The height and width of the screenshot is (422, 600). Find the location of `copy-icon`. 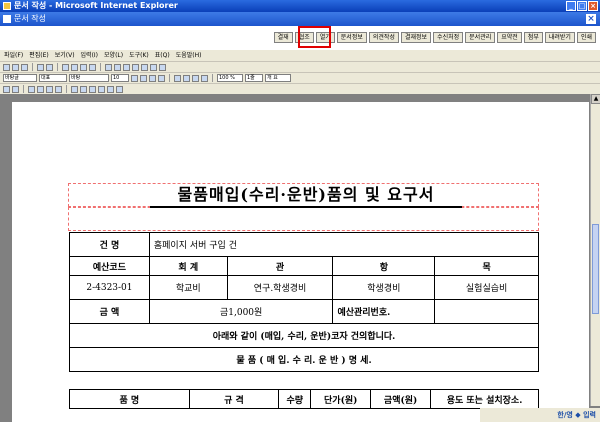

copy-icon is located at coordinates (74, 67).